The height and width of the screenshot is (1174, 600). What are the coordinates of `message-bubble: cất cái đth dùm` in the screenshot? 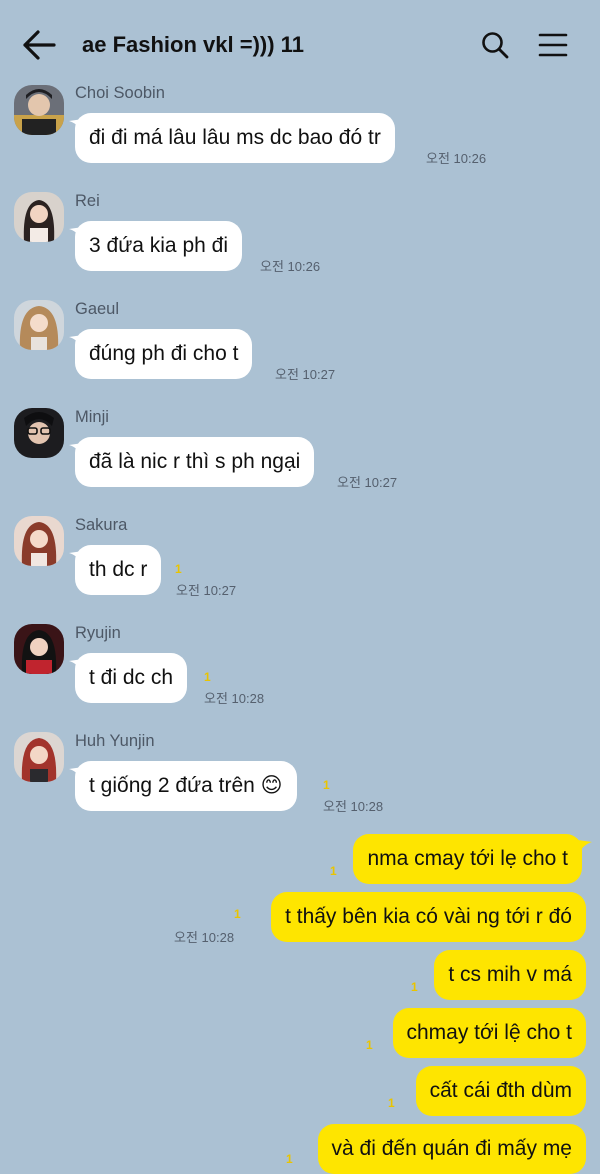 It's located at (500, 1091).